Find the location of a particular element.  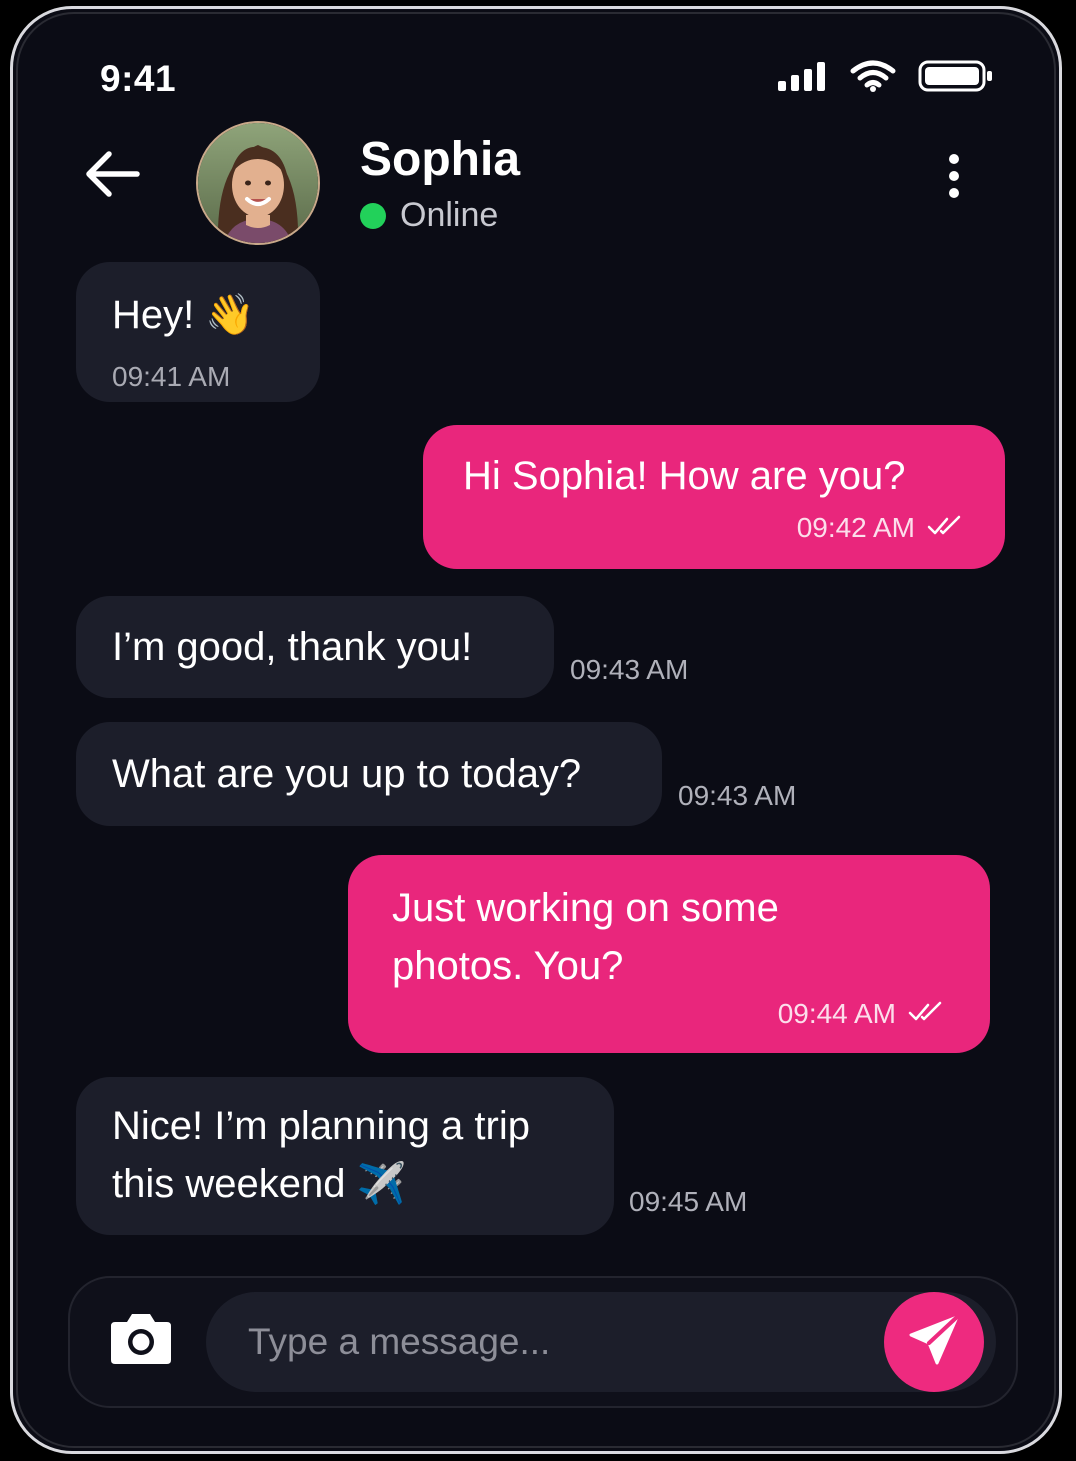

message-bubble-outgoing: Hi Sophia! How are you? 09:42 AM is located at coordinates (714, 497).